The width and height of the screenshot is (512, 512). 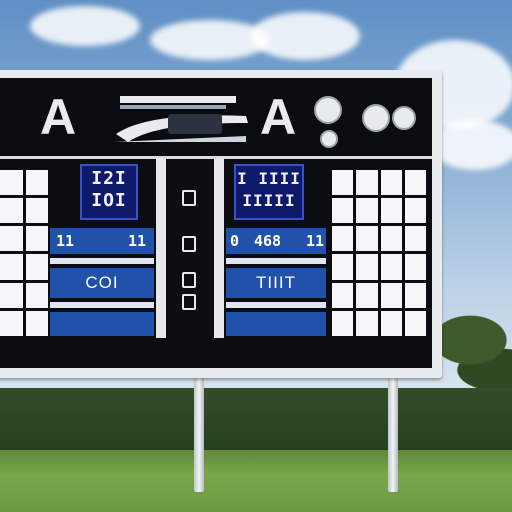 I want to click on right-display-screen: I IIII IIIII, so click(x=269, y=192).